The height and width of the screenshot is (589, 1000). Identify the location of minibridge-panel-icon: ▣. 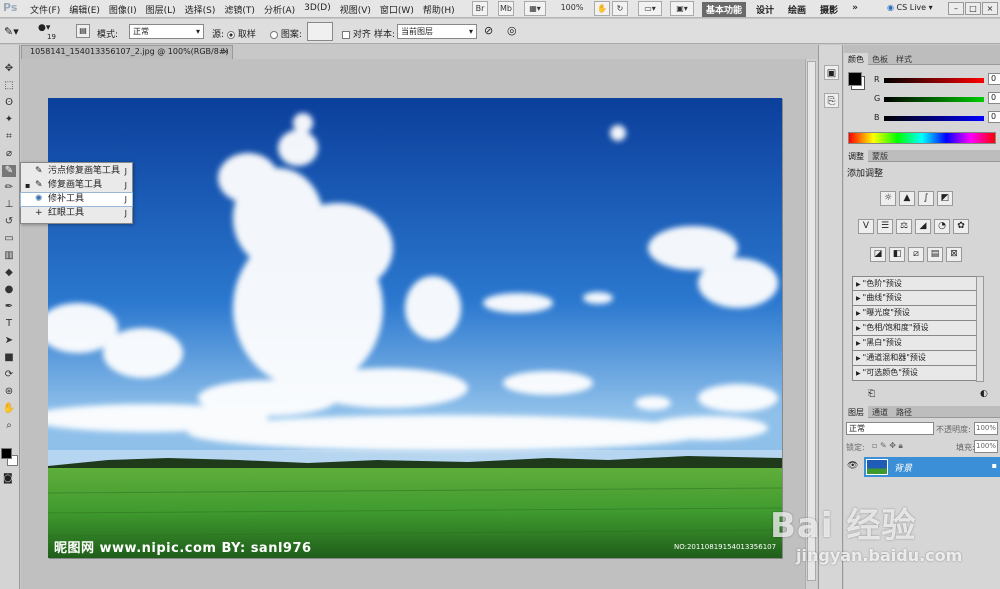
(831, 72).